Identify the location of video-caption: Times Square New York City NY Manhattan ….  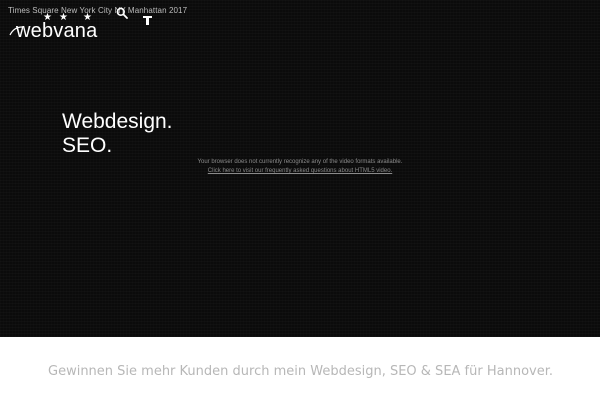
(98, 10).